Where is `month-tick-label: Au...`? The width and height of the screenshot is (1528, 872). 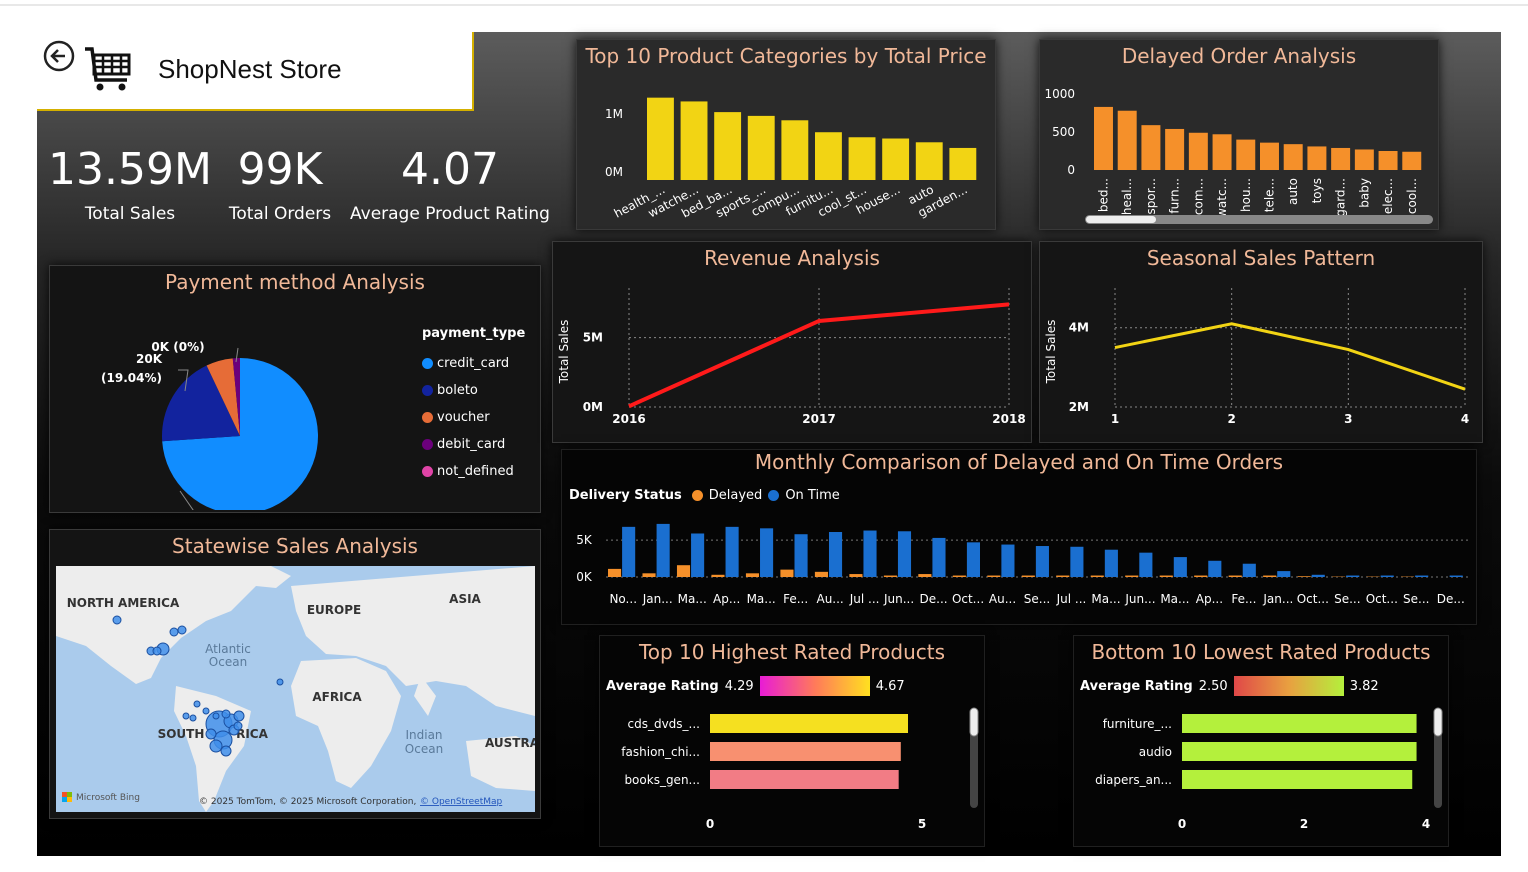 month-tick-label: Au... is located at coordinates (1002, 599).